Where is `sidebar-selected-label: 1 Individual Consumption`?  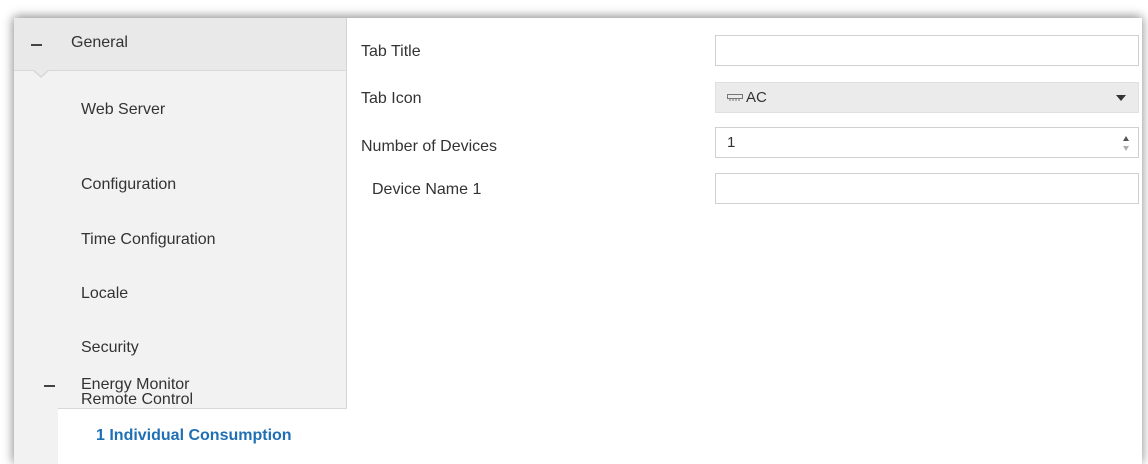 sidebar-selected-label: 1 Individual Consumption is located at coordinates (194, 435).